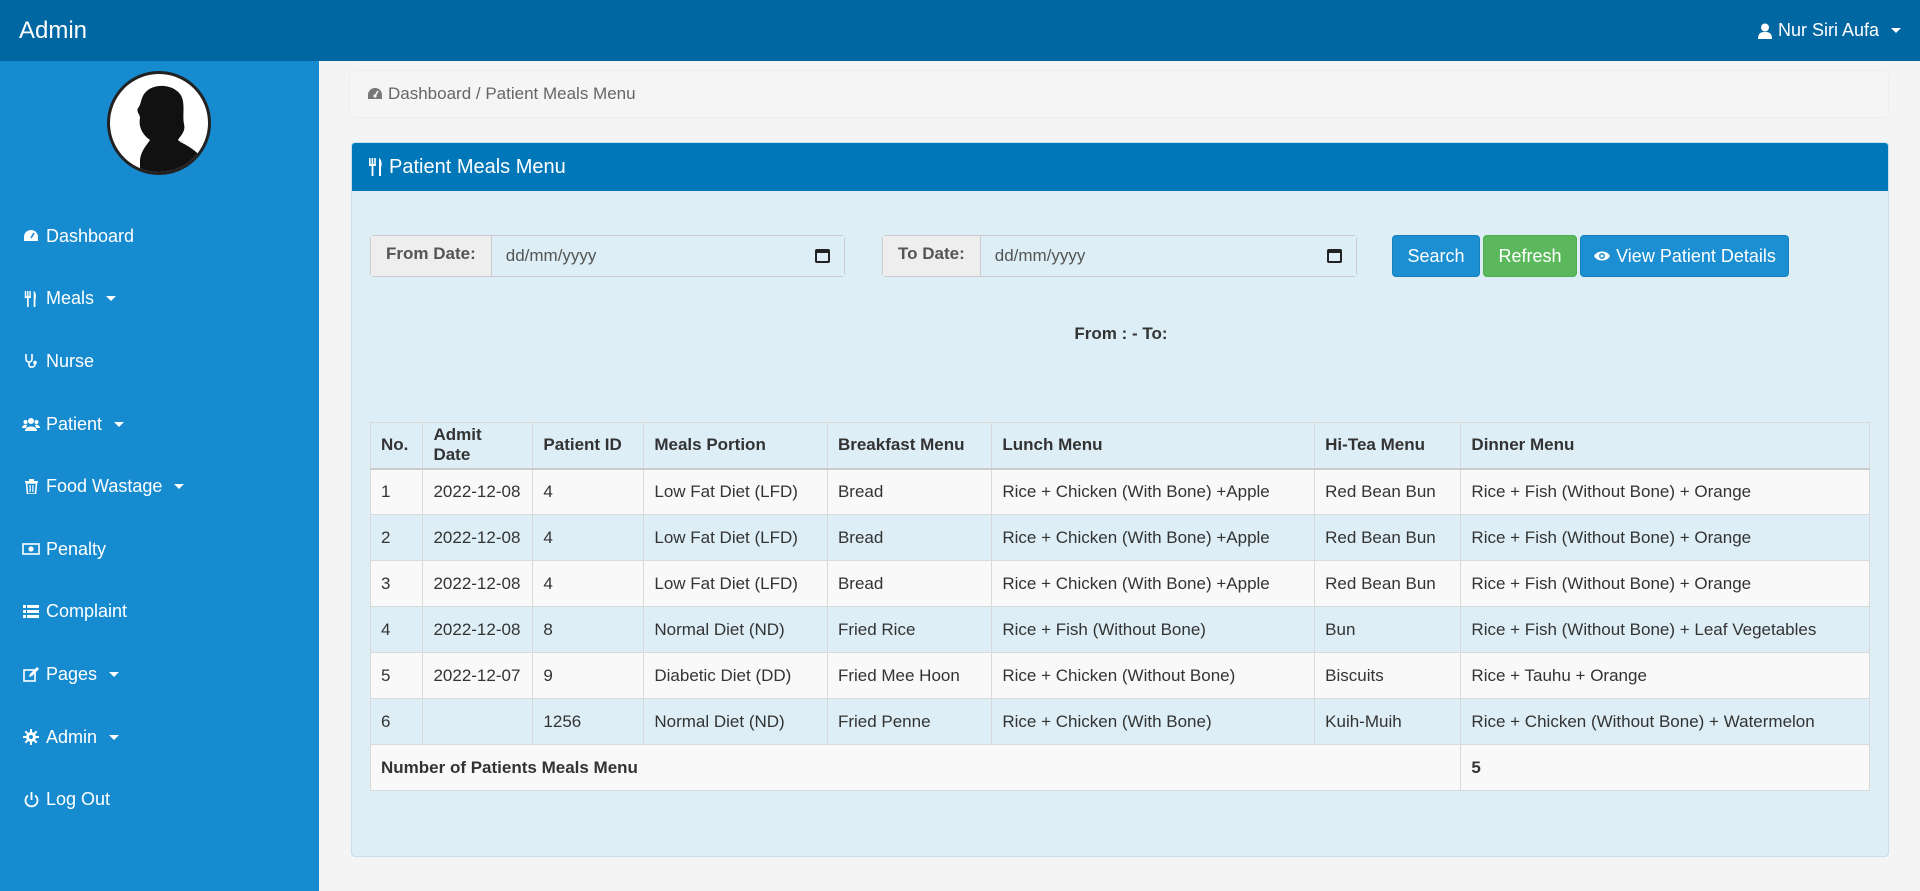 The width and height of the screenshot is (1920, 891). What do you see at coordinates (70, 298) in the screenshot?
I see `sidebar-item-label: Meals` at bounding box center [70, 298].